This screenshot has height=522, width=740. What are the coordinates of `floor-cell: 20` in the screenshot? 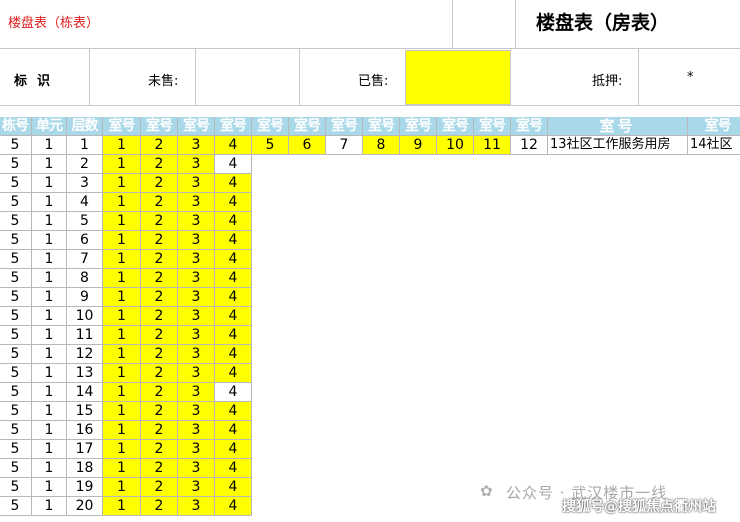 It's located at (85, 506).